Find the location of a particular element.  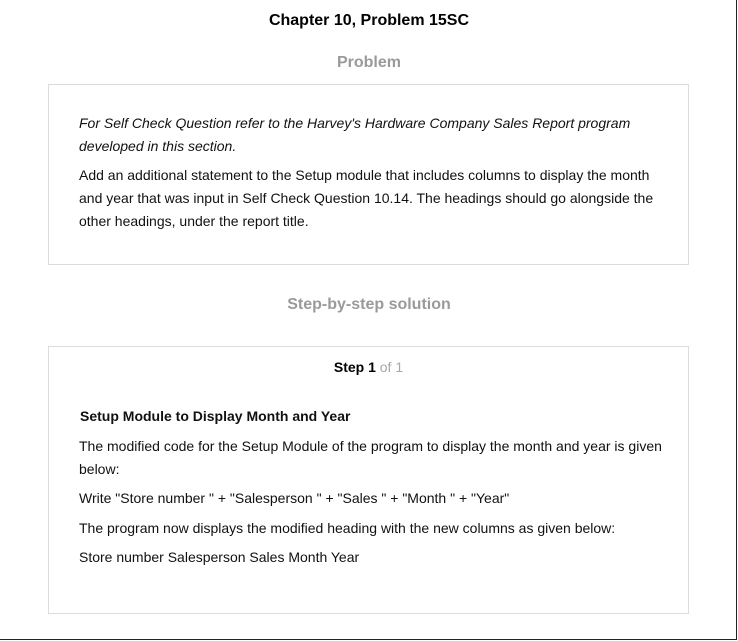

step-number: Step 1 is located at coordinates (354, 367).